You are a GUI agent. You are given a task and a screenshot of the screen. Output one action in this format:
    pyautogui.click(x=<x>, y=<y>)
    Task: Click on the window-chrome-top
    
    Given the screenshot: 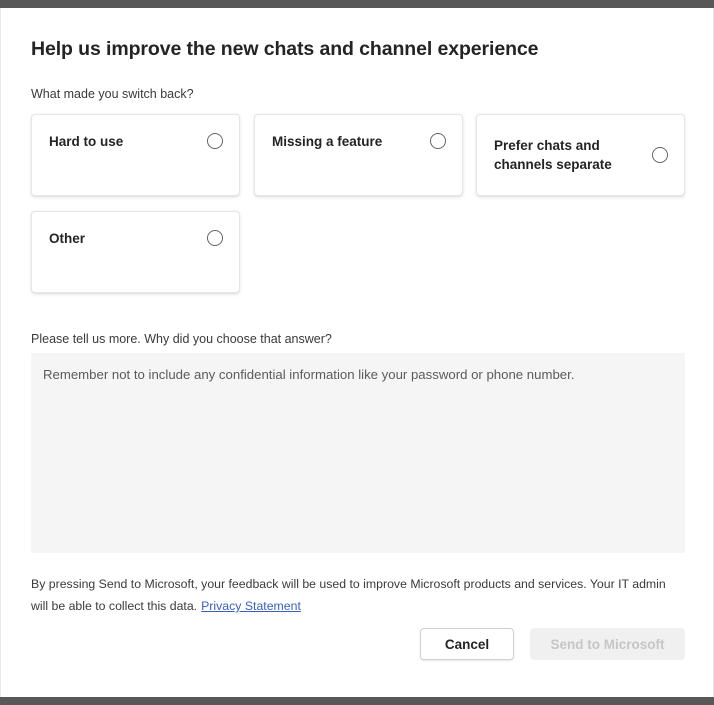 What is the action you would take?
    pyautogui.click(x=357, y=4)
    